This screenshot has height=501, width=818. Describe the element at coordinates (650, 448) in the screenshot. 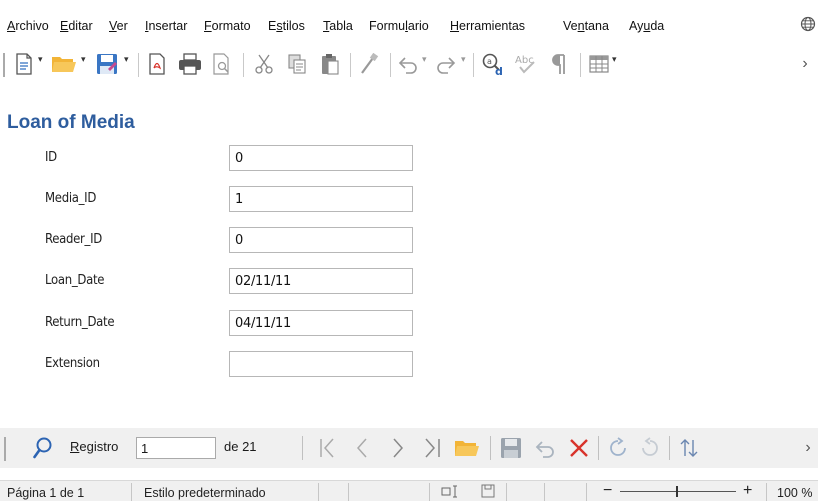

I see `refresh-control-icon` at that location.